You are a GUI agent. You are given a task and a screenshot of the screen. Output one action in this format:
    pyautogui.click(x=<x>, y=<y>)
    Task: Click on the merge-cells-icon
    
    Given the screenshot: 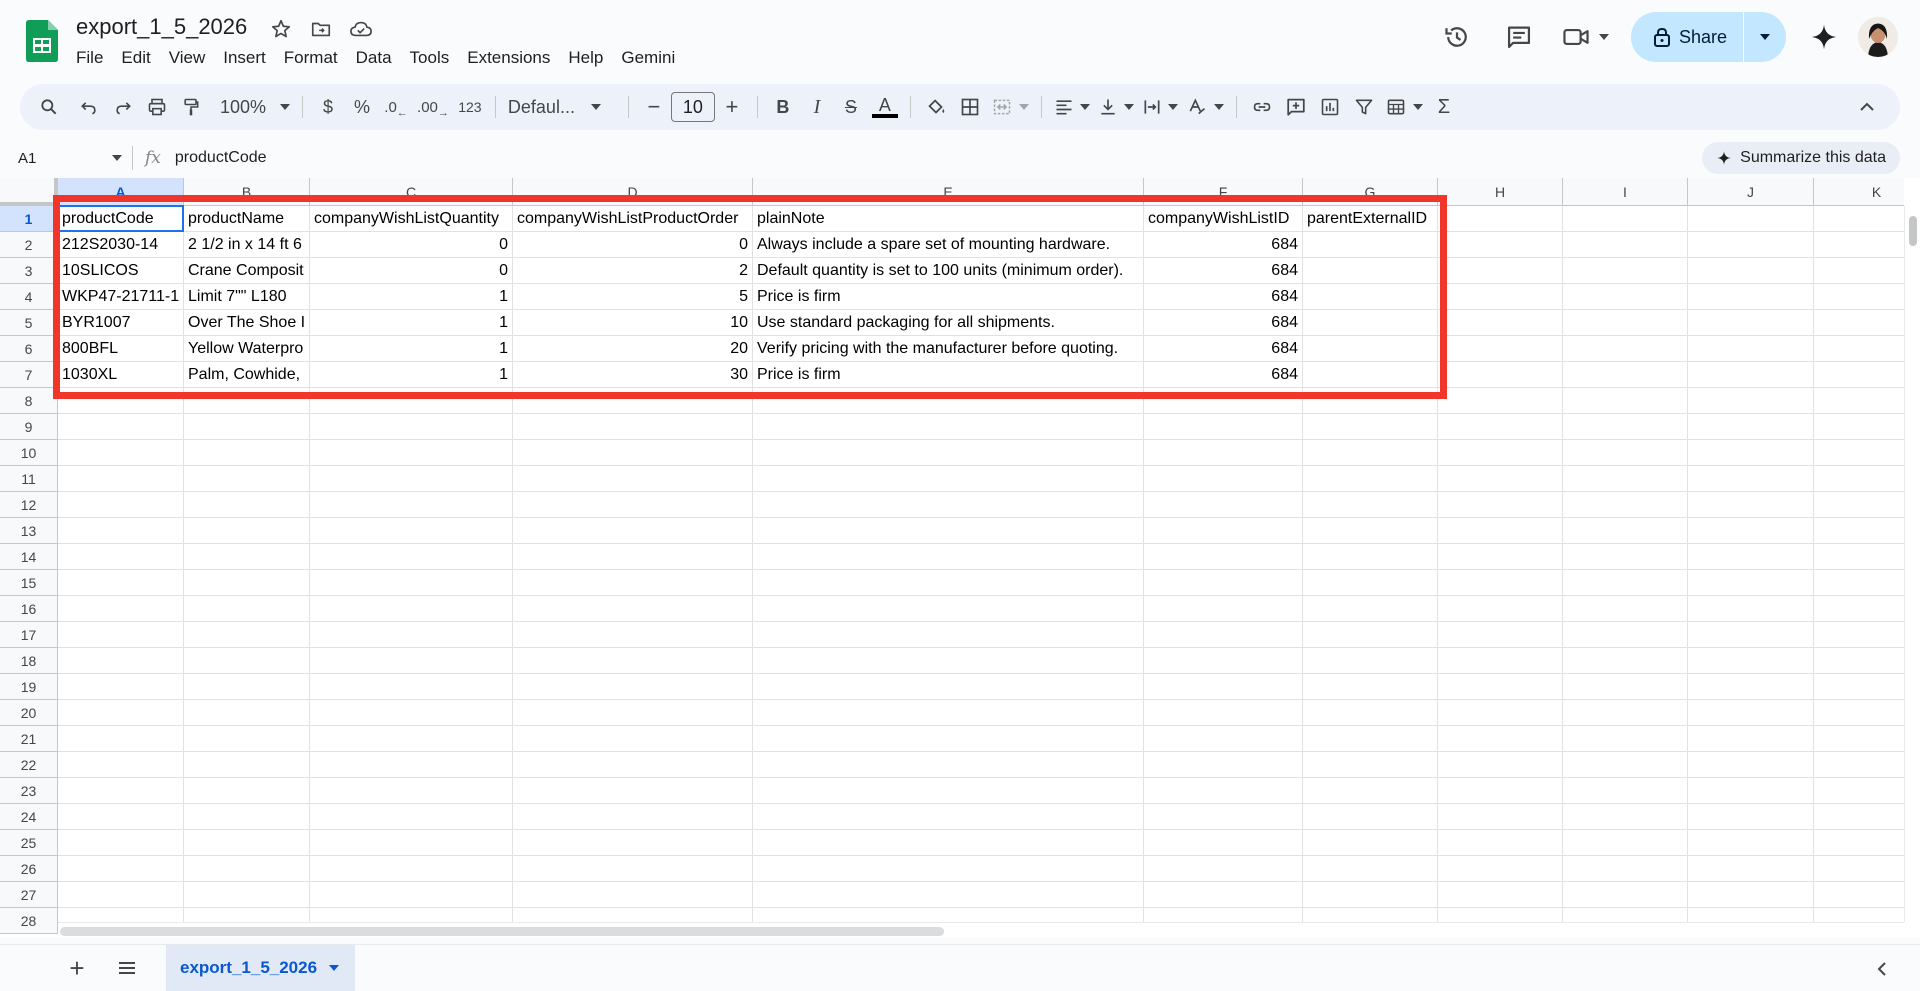 What is the action you would take?
    pyautogui.click(x=1010, y=107)
    